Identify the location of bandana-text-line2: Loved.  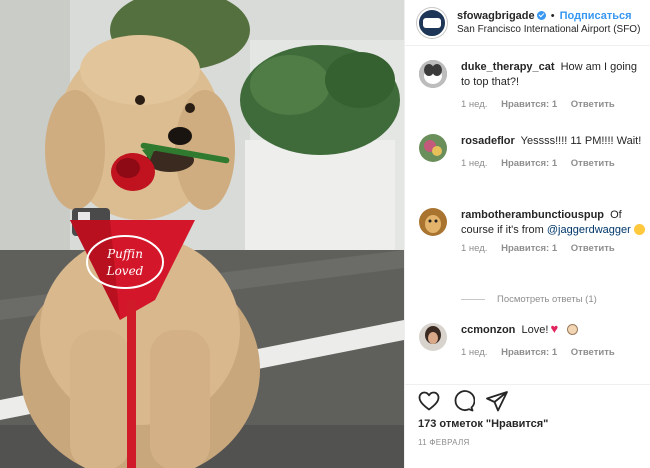
(125, 271).